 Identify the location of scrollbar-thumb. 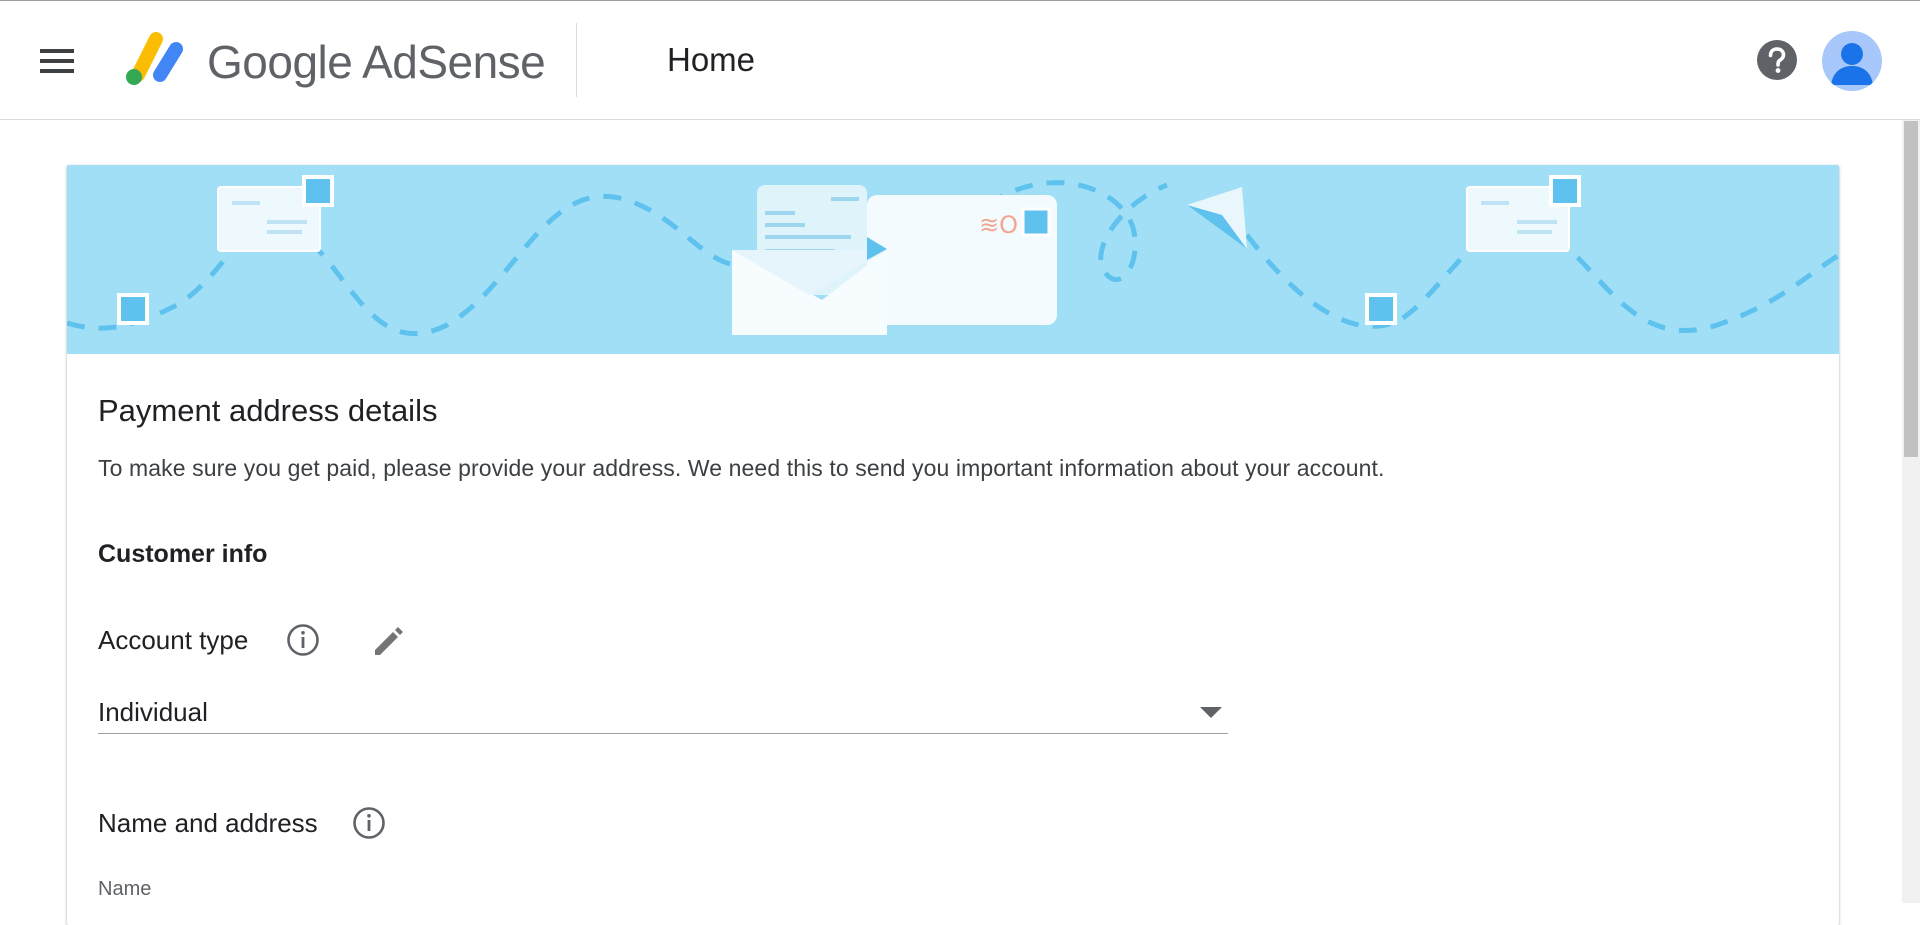
(1911, 289).